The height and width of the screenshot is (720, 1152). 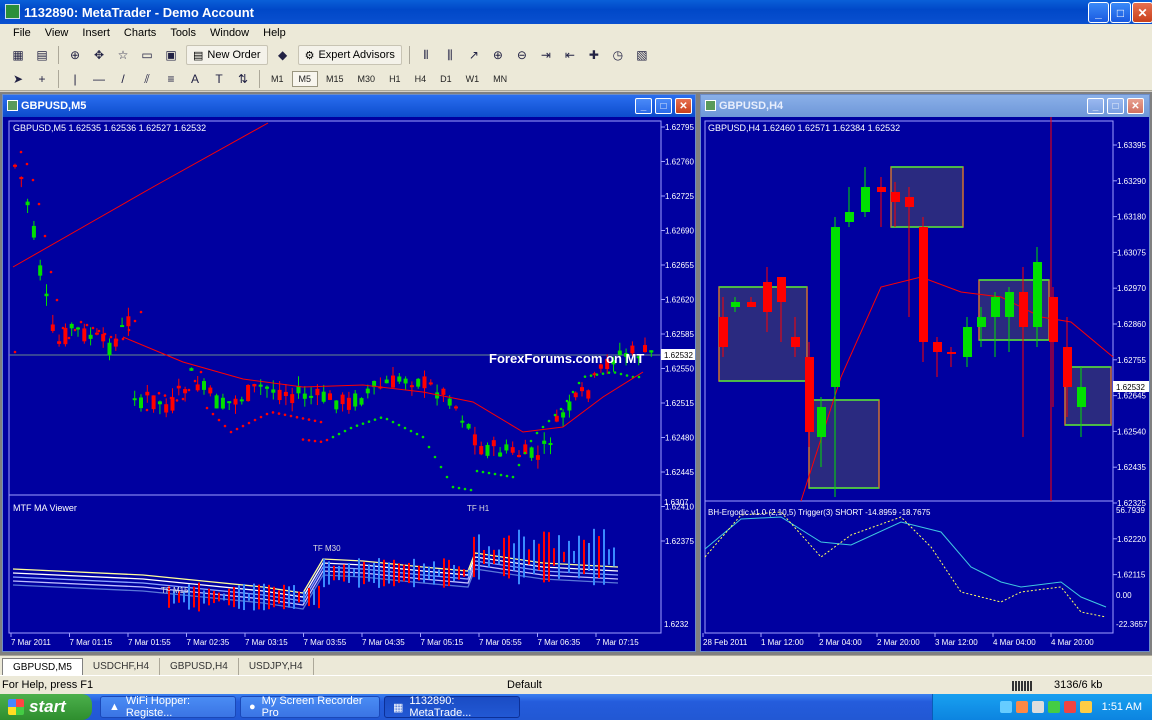 What do you see at coordinates (1098, 12) in the screenshot?
I see `minimize-button: _` at bounding box center [1098, 12].